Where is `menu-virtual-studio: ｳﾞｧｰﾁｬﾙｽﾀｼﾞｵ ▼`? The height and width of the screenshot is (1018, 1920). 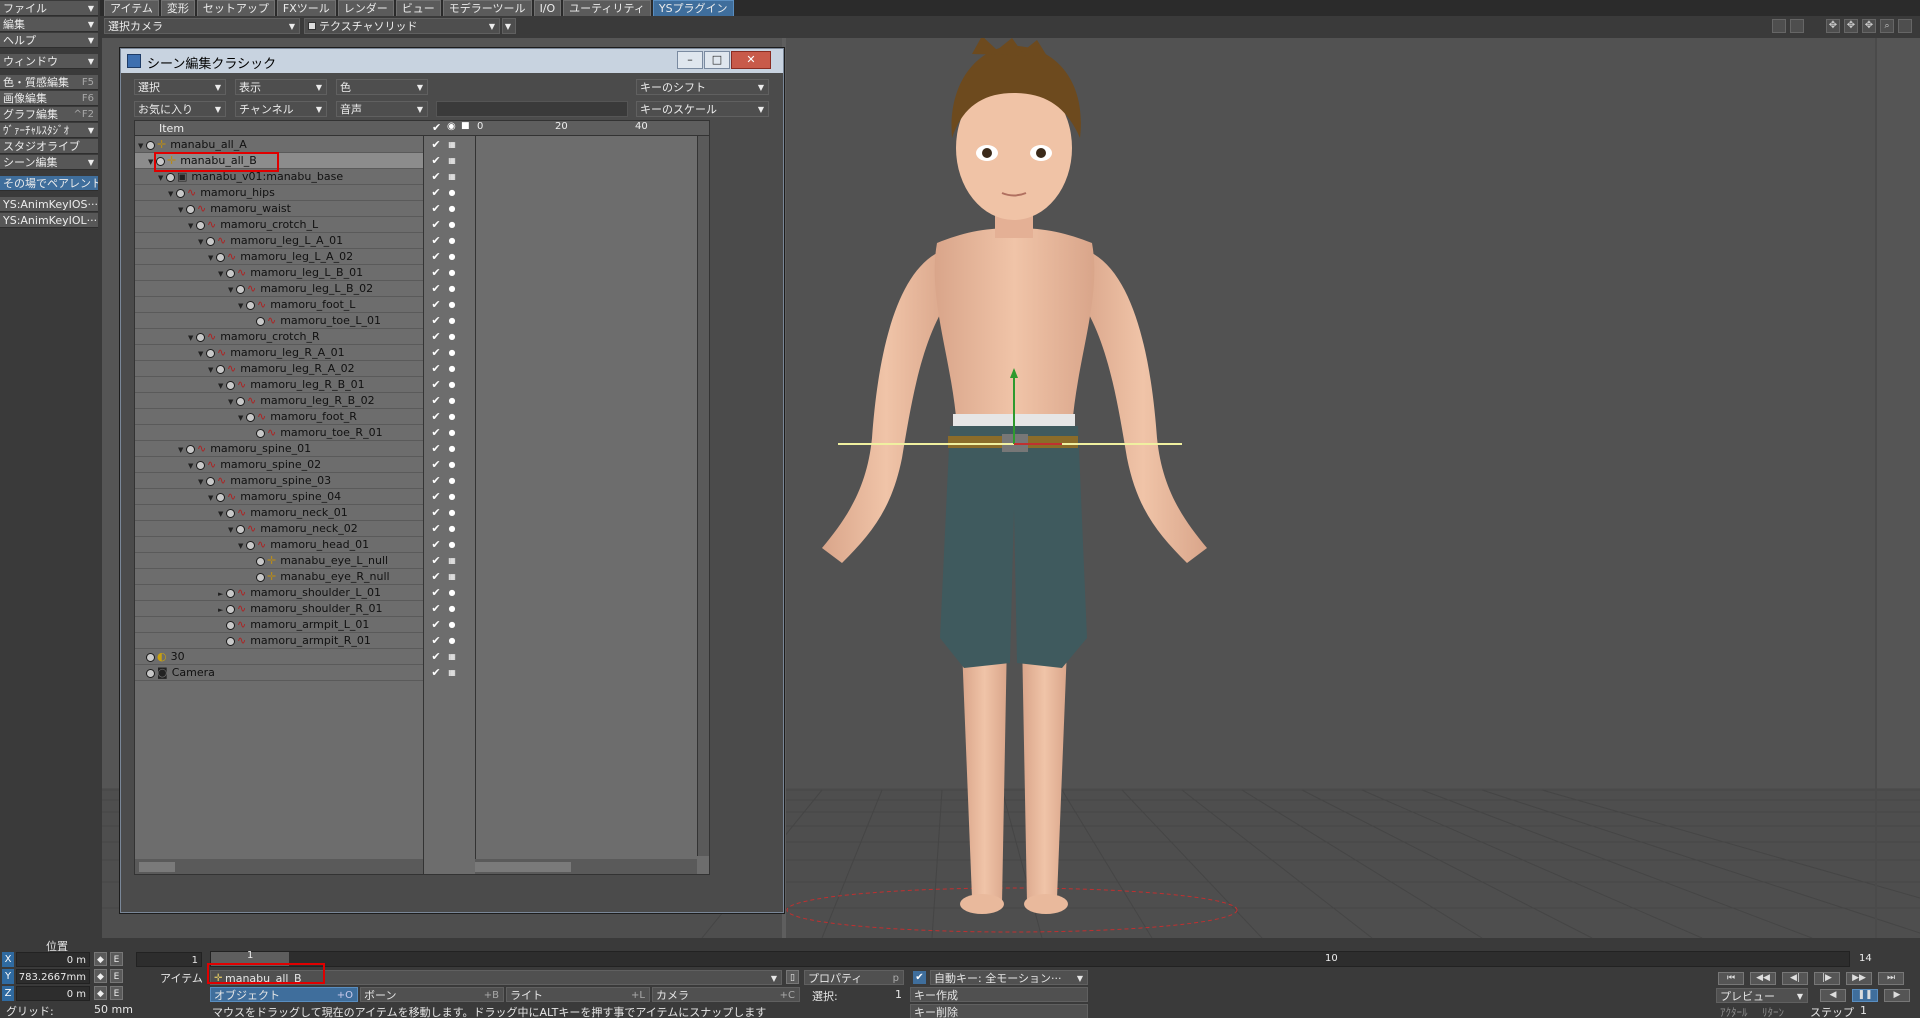
menu-virtual-studio: ｳﾞｧｰﾁｬﾙｽﾀｼﾞｵ ▼ is located at coordinates (49, 130).